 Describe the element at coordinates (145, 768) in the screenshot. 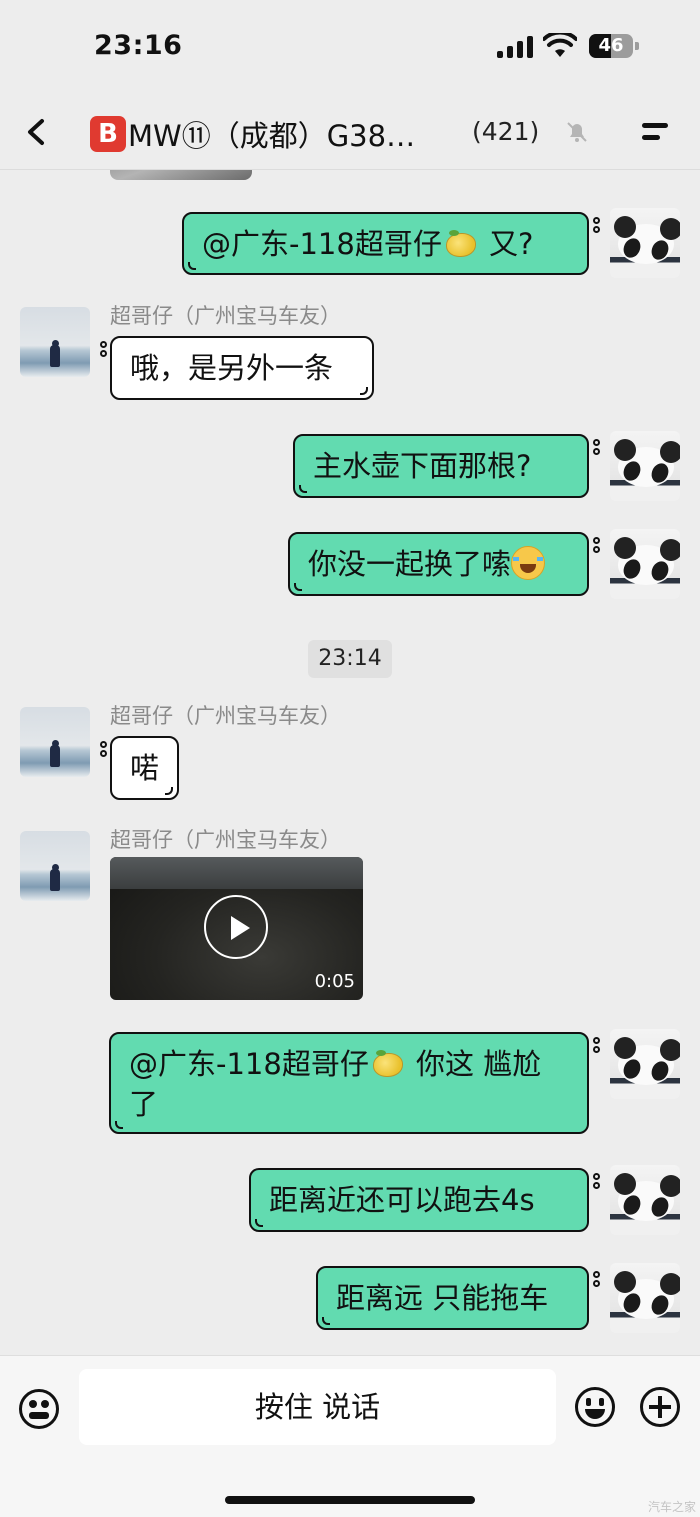

I see `message-text: 喏` at that location.